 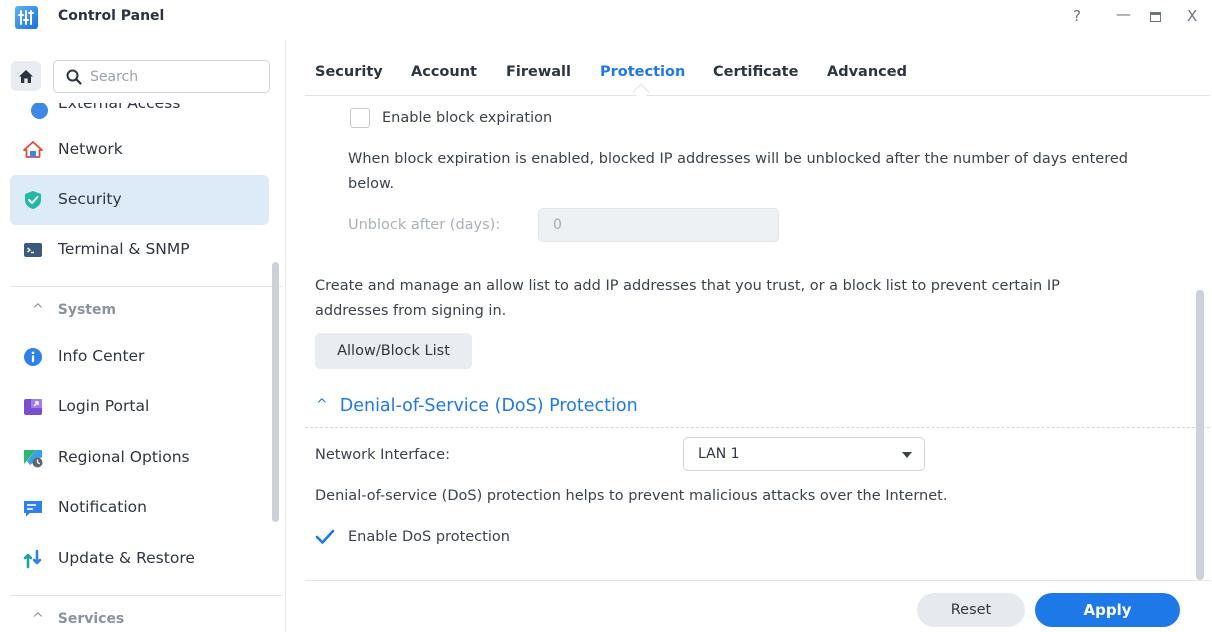 What do you see at coordinates (1192, 16) in the screenshot?
I see `close-button: X` at bounding box center [1192, 16].